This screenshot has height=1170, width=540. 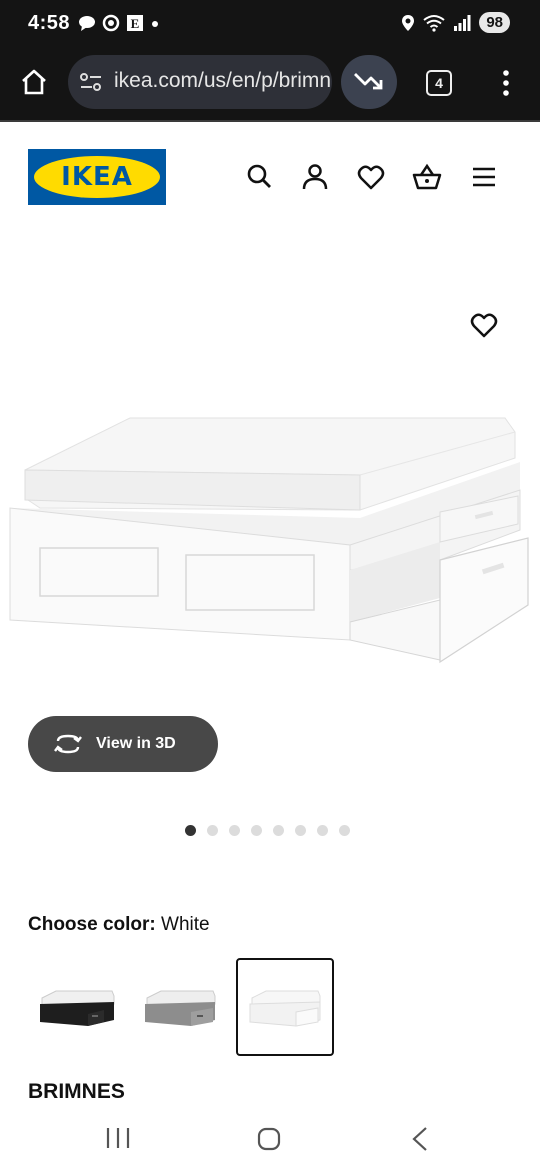 I want to click on address-bar: ikea.com/us/en/p/brimnes, so click(x=200, y=82).